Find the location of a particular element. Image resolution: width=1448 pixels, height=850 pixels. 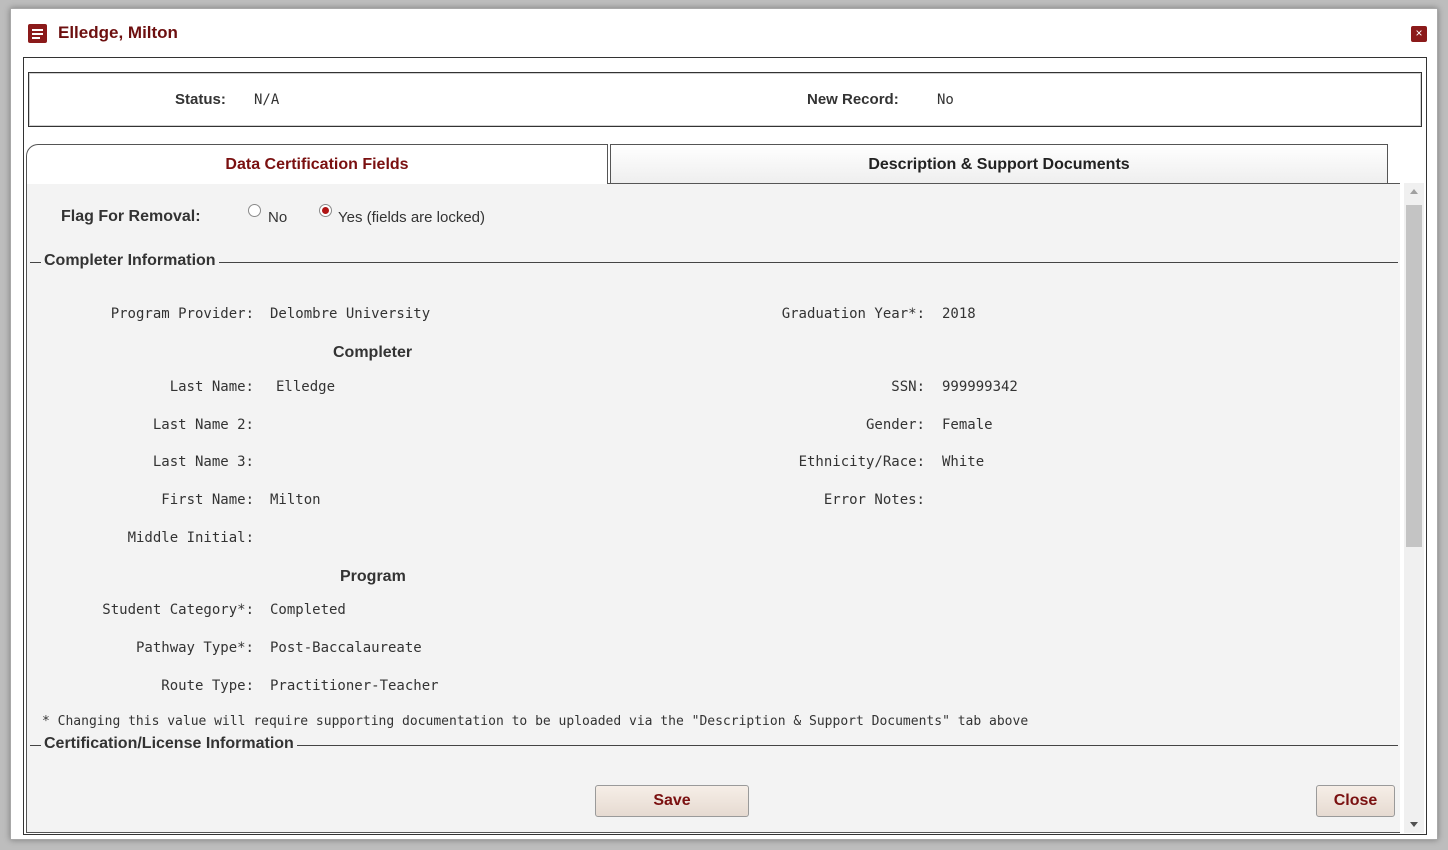

student-category-value: Completed is located at coordinates (308, 610).